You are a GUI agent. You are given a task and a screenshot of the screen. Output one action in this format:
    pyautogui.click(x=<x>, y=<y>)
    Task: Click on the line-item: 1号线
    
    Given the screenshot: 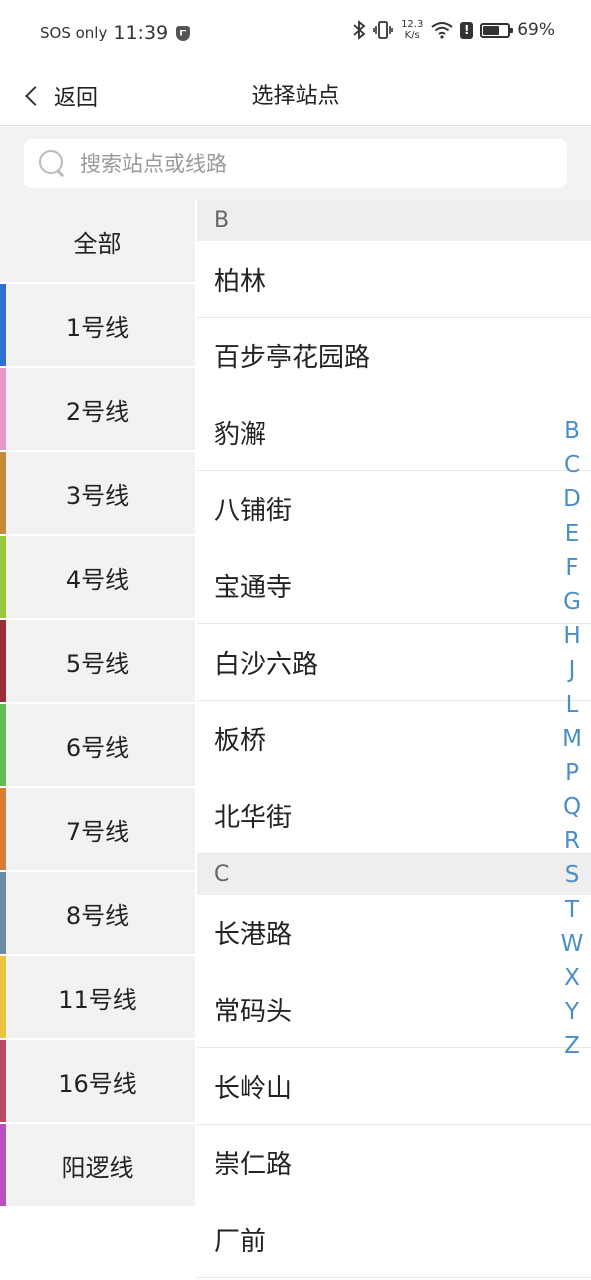 What is the action you would take?
    pyautogui.click(x=97, y=325)
    